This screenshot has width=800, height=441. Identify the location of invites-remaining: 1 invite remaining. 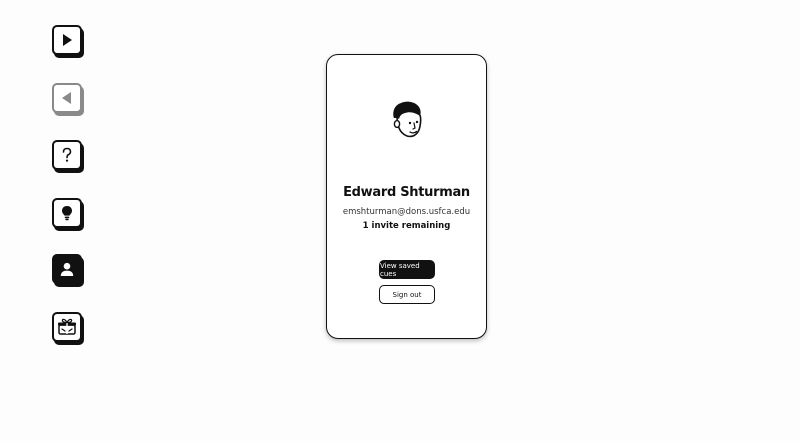
(406, 226).